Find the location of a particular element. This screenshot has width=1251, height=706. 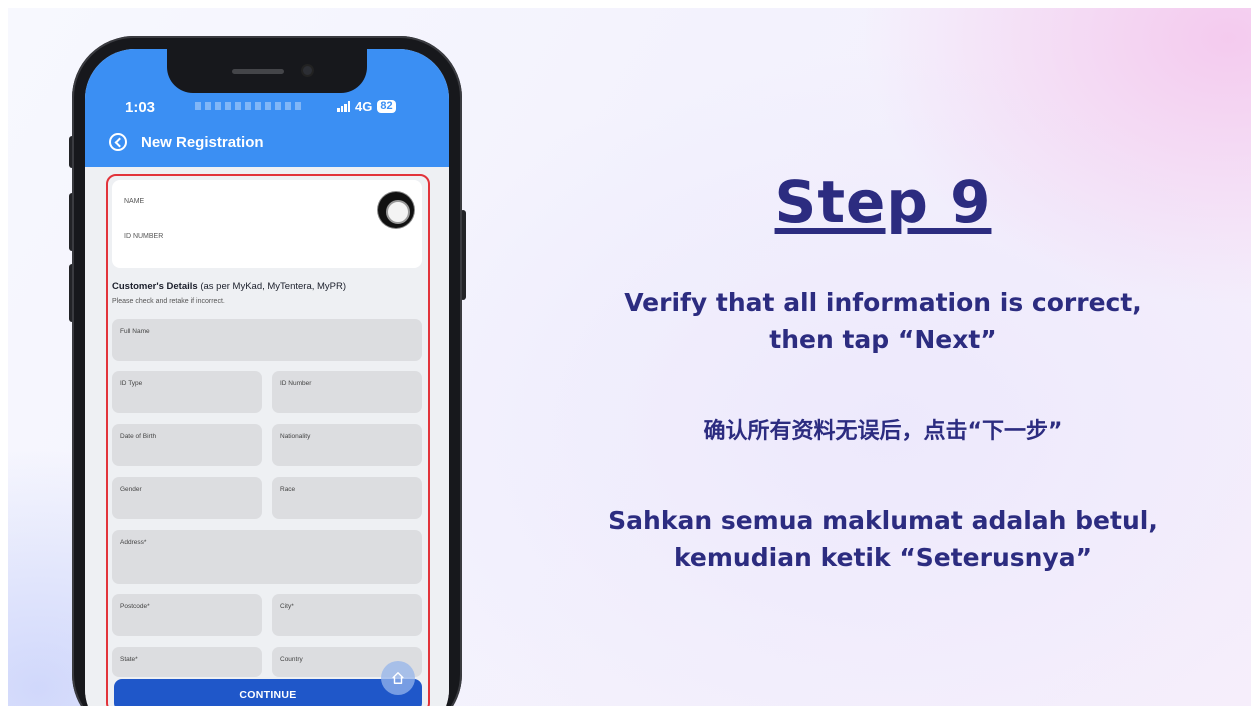

id-photo-icon is located at coordinates (396, 210).